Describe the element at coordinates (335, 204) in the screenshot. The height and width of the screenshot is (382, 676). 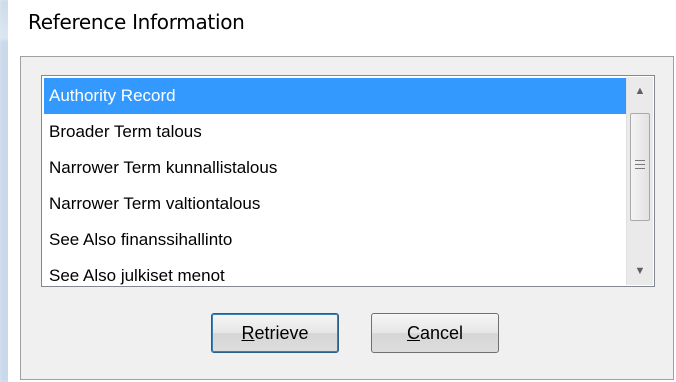
I see `list-item: Narrower Term valtiontalous` at that location.